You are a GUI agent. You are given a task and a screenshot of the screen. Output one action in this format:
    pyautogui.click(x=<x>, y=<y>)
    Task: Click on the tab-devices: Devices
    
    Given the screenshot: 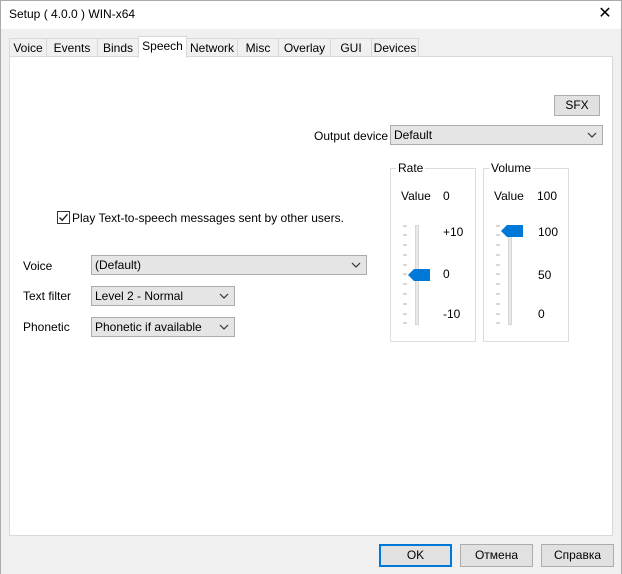 What is the action you would take?
    pyautogui.click(x=395, y=47)
    